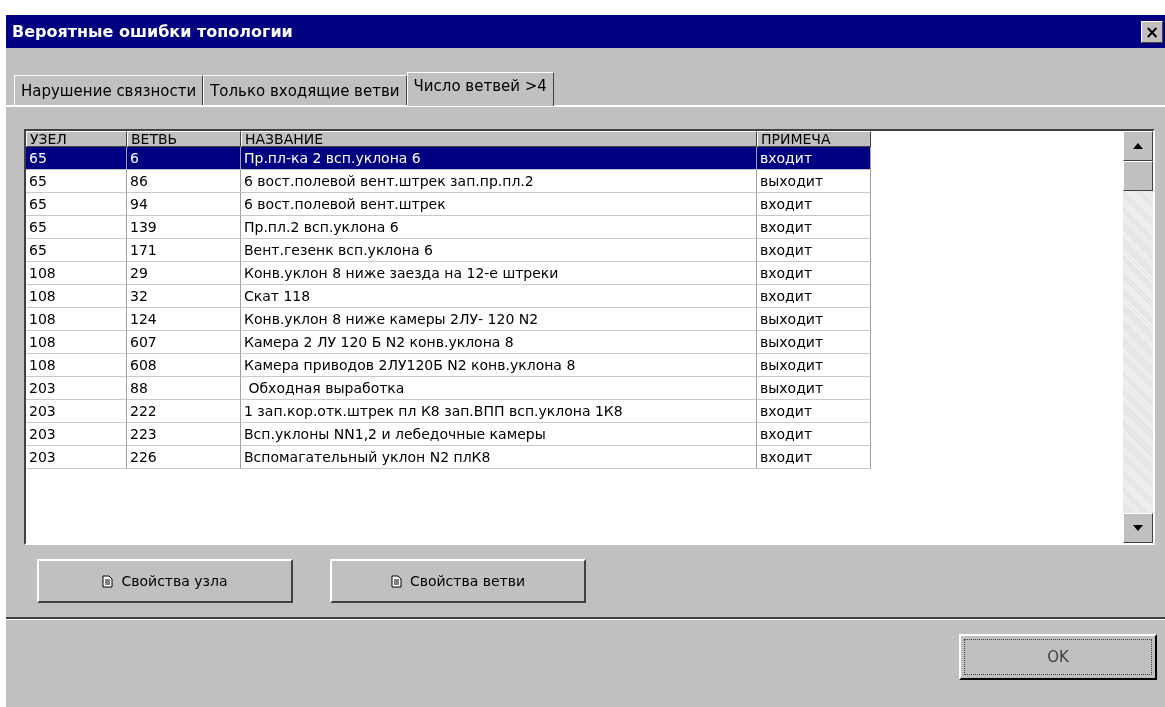 The height and width of the screenshot is (707, 1165). What do you see at coordinates (184, 434) in the screenshot?
I see `table-cell: 223` at bounding box center [184, 434].